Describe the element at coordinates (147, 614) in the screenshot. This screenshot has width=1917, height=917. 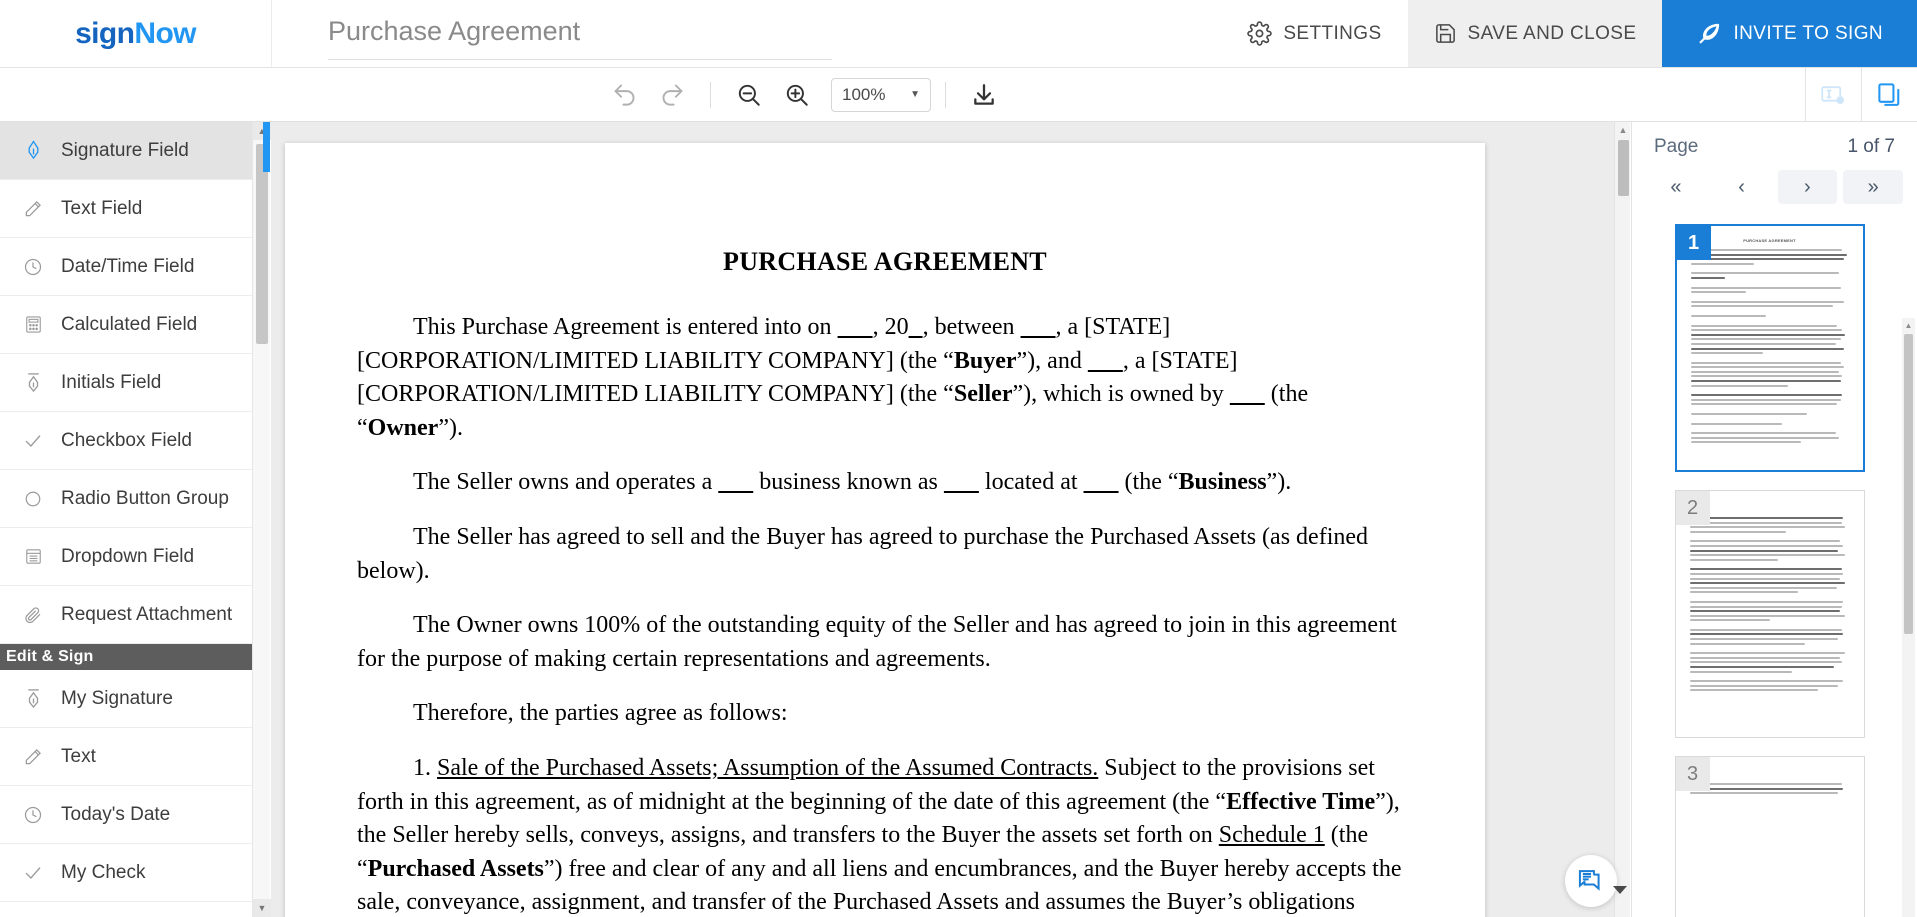
I see `sidebar-label: Request Attachment` at that location.